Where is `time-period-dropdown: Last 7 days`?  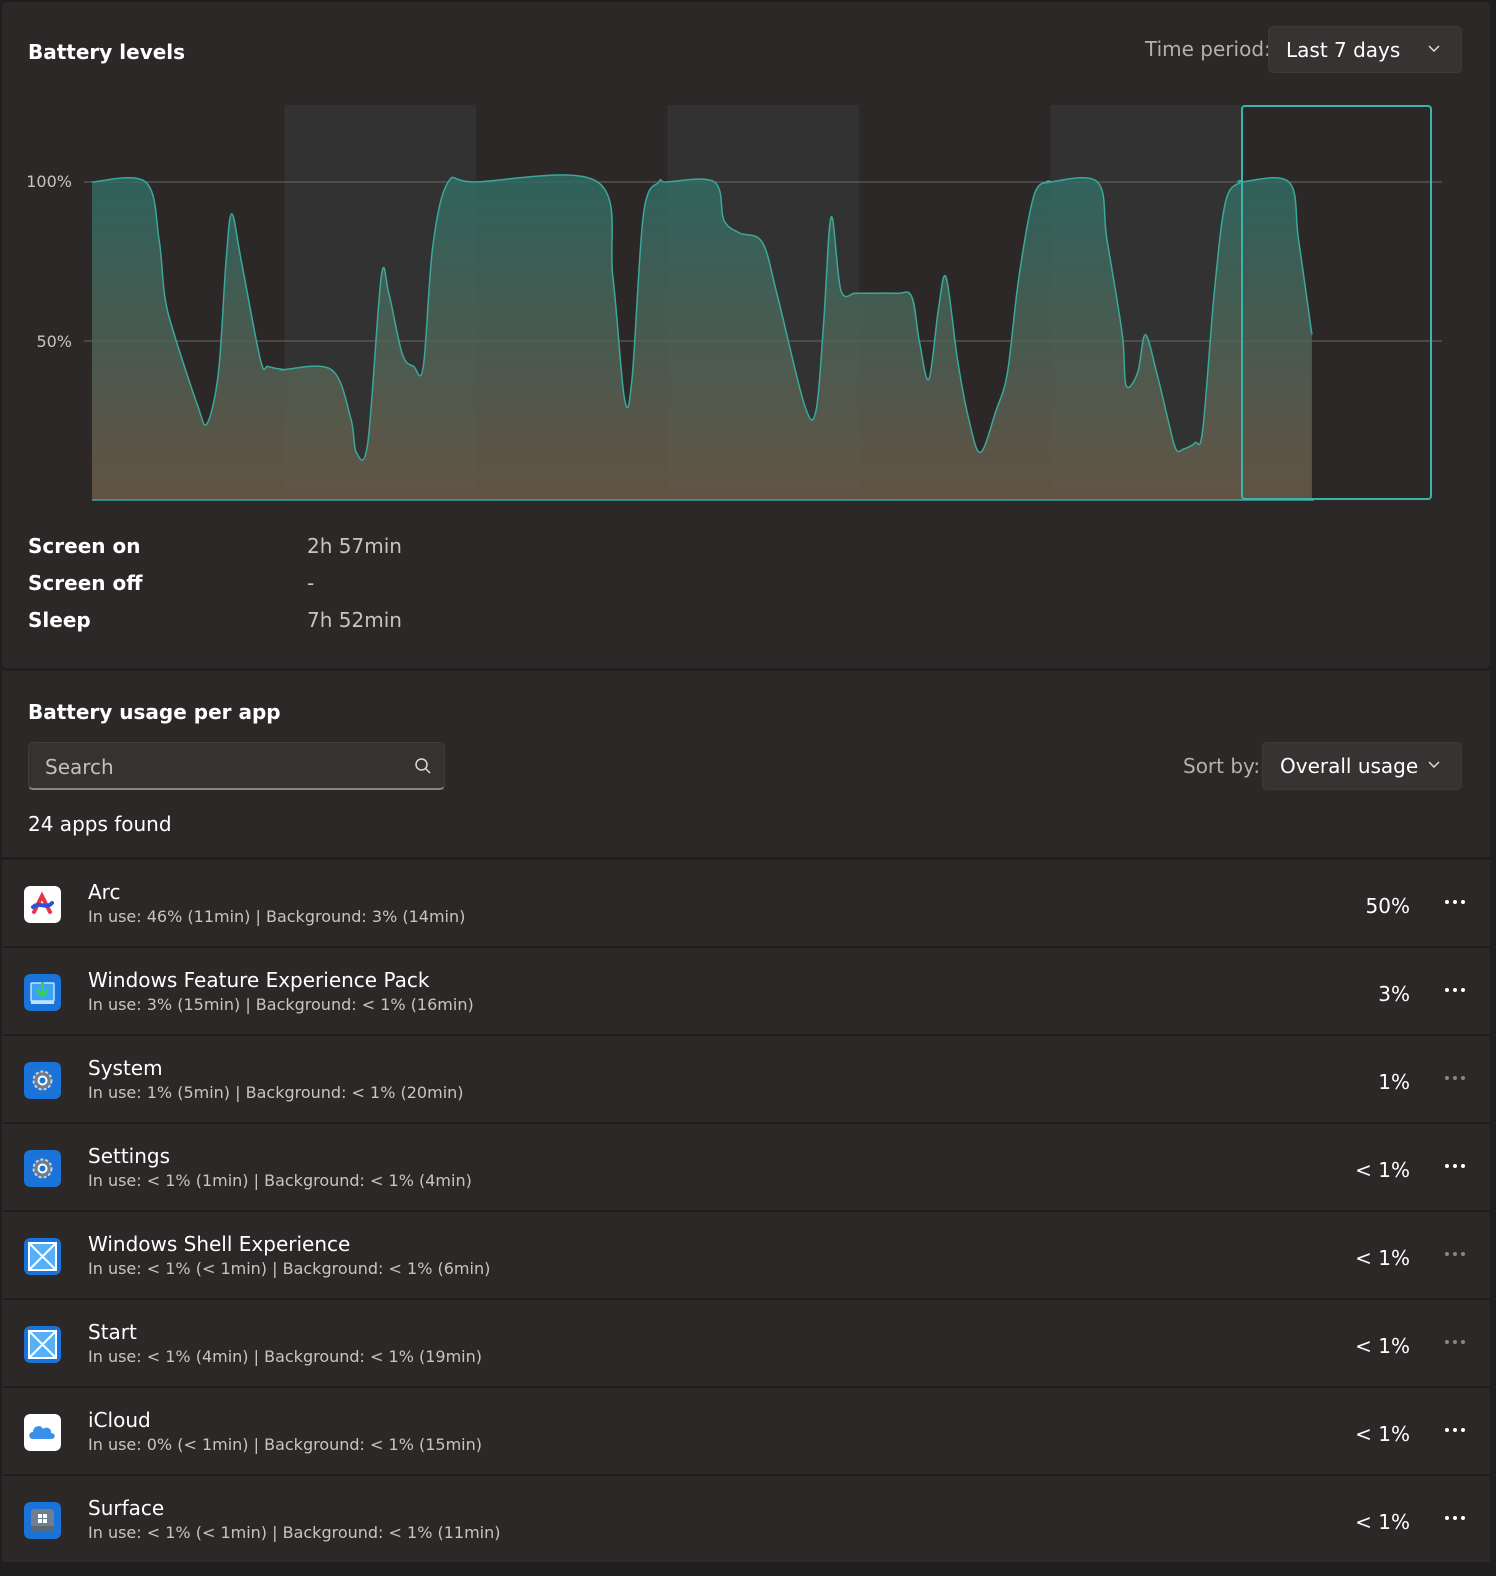 time-period-dropdown: Last 7 days is located at coordinates (1365, 49).